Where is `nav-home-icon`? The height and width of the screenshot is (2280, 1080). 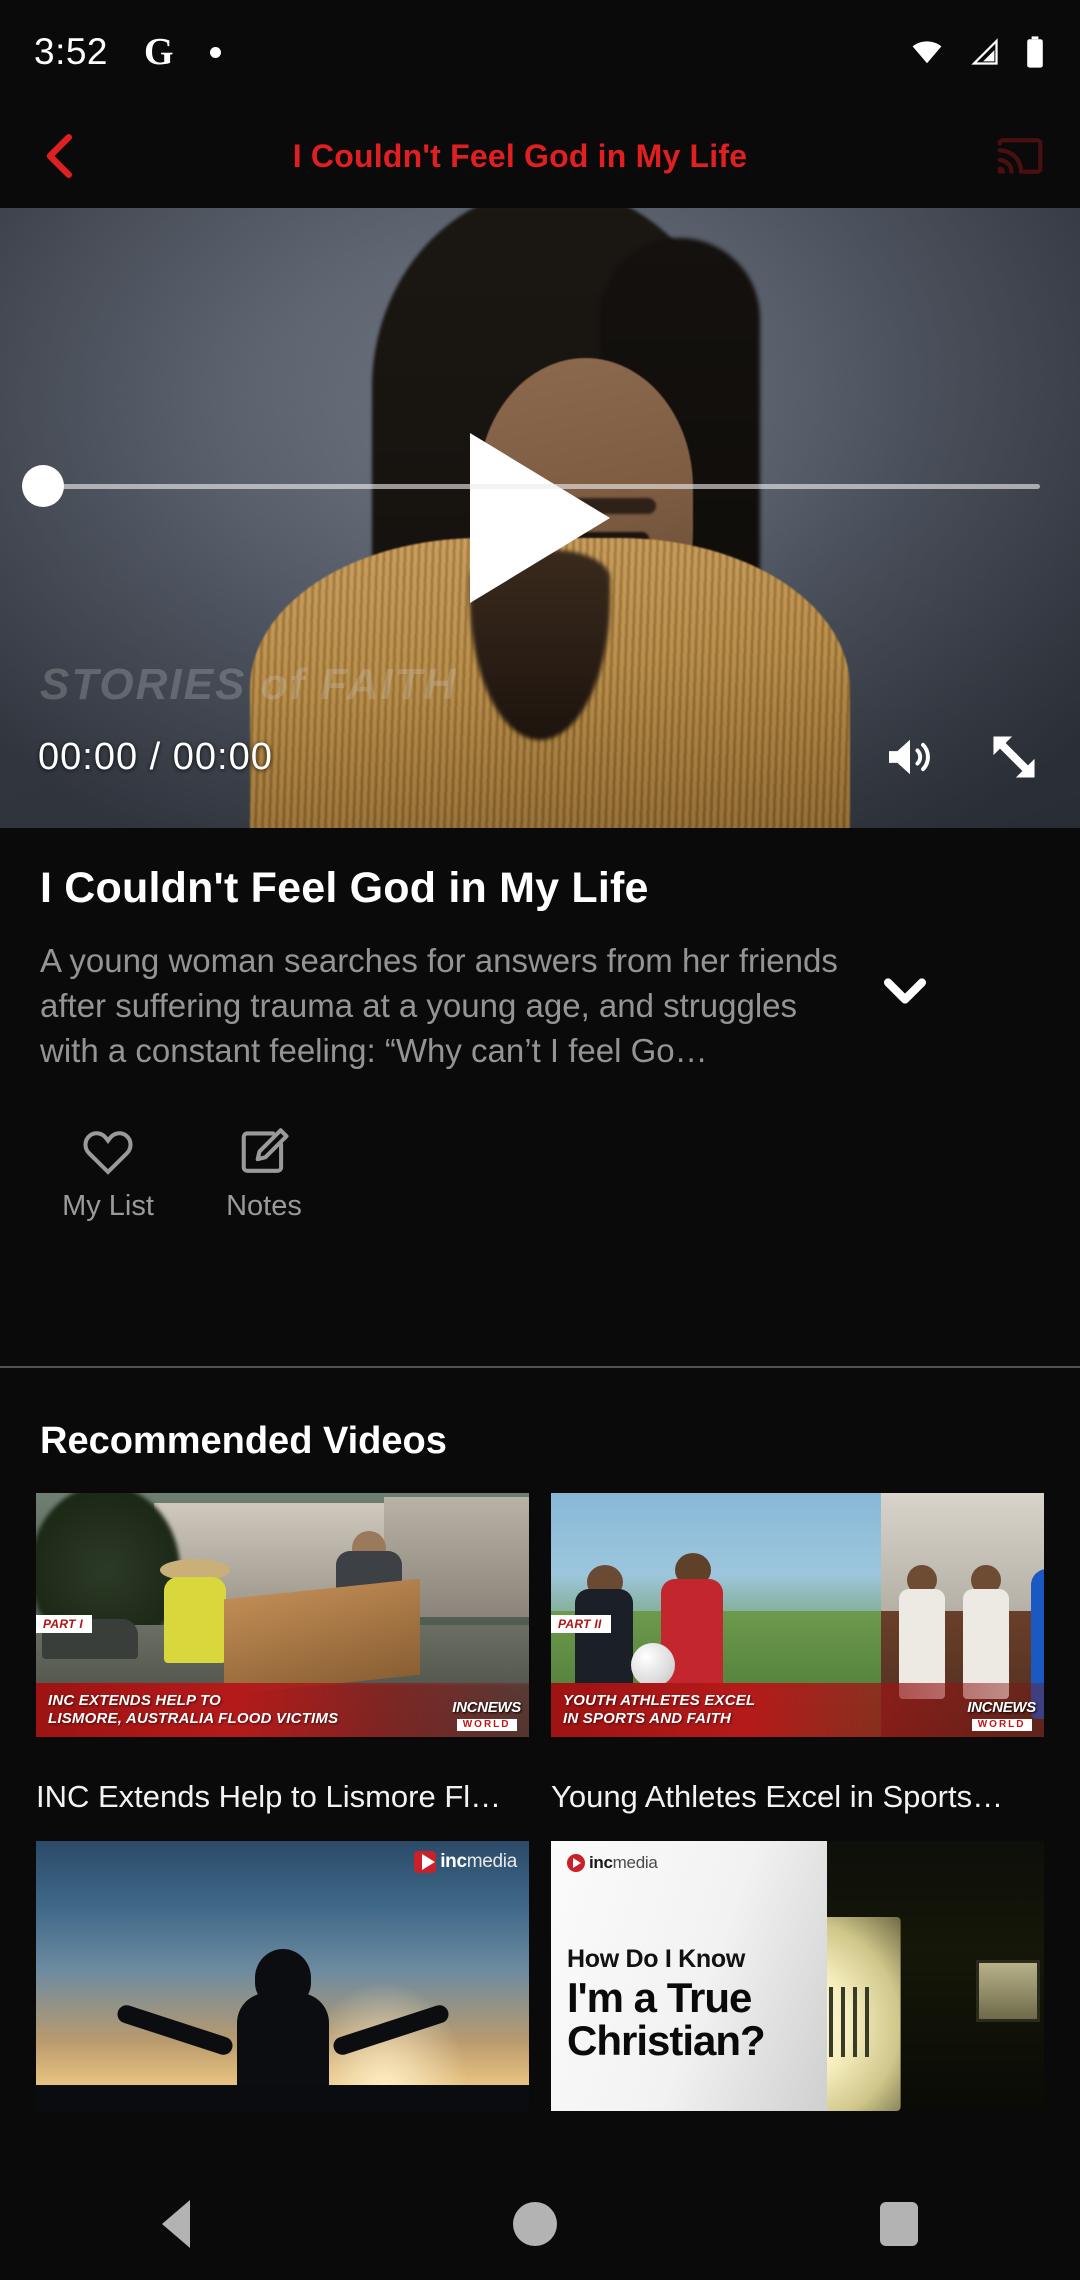 nav-home-icon is located at coordinates (534, 2223).